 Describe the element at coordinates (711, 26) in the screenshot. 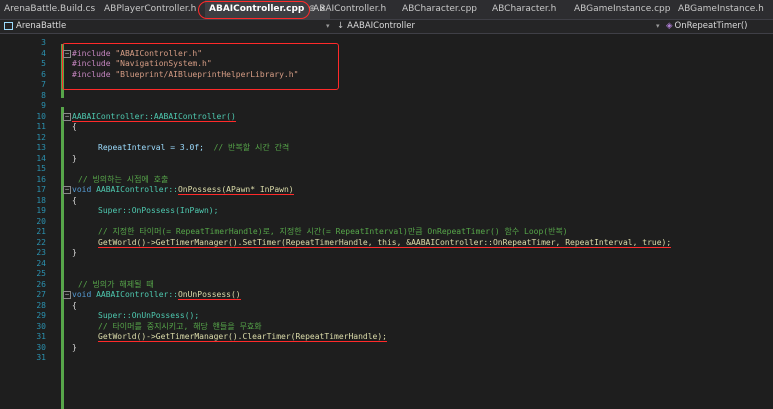

I see `member-label: OnRepeatTimer()` at that location.